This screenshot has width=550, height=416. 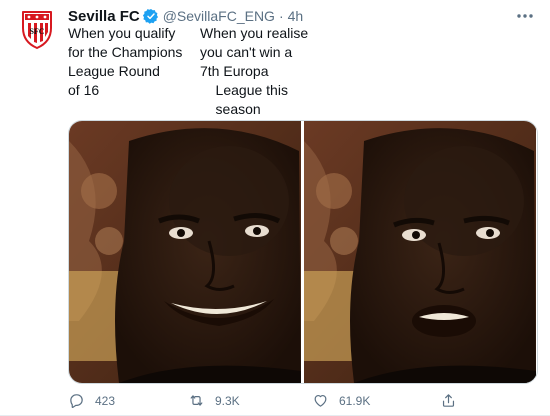 I want to click on display-name: Sevilla FC, so click(x=104, y=16).